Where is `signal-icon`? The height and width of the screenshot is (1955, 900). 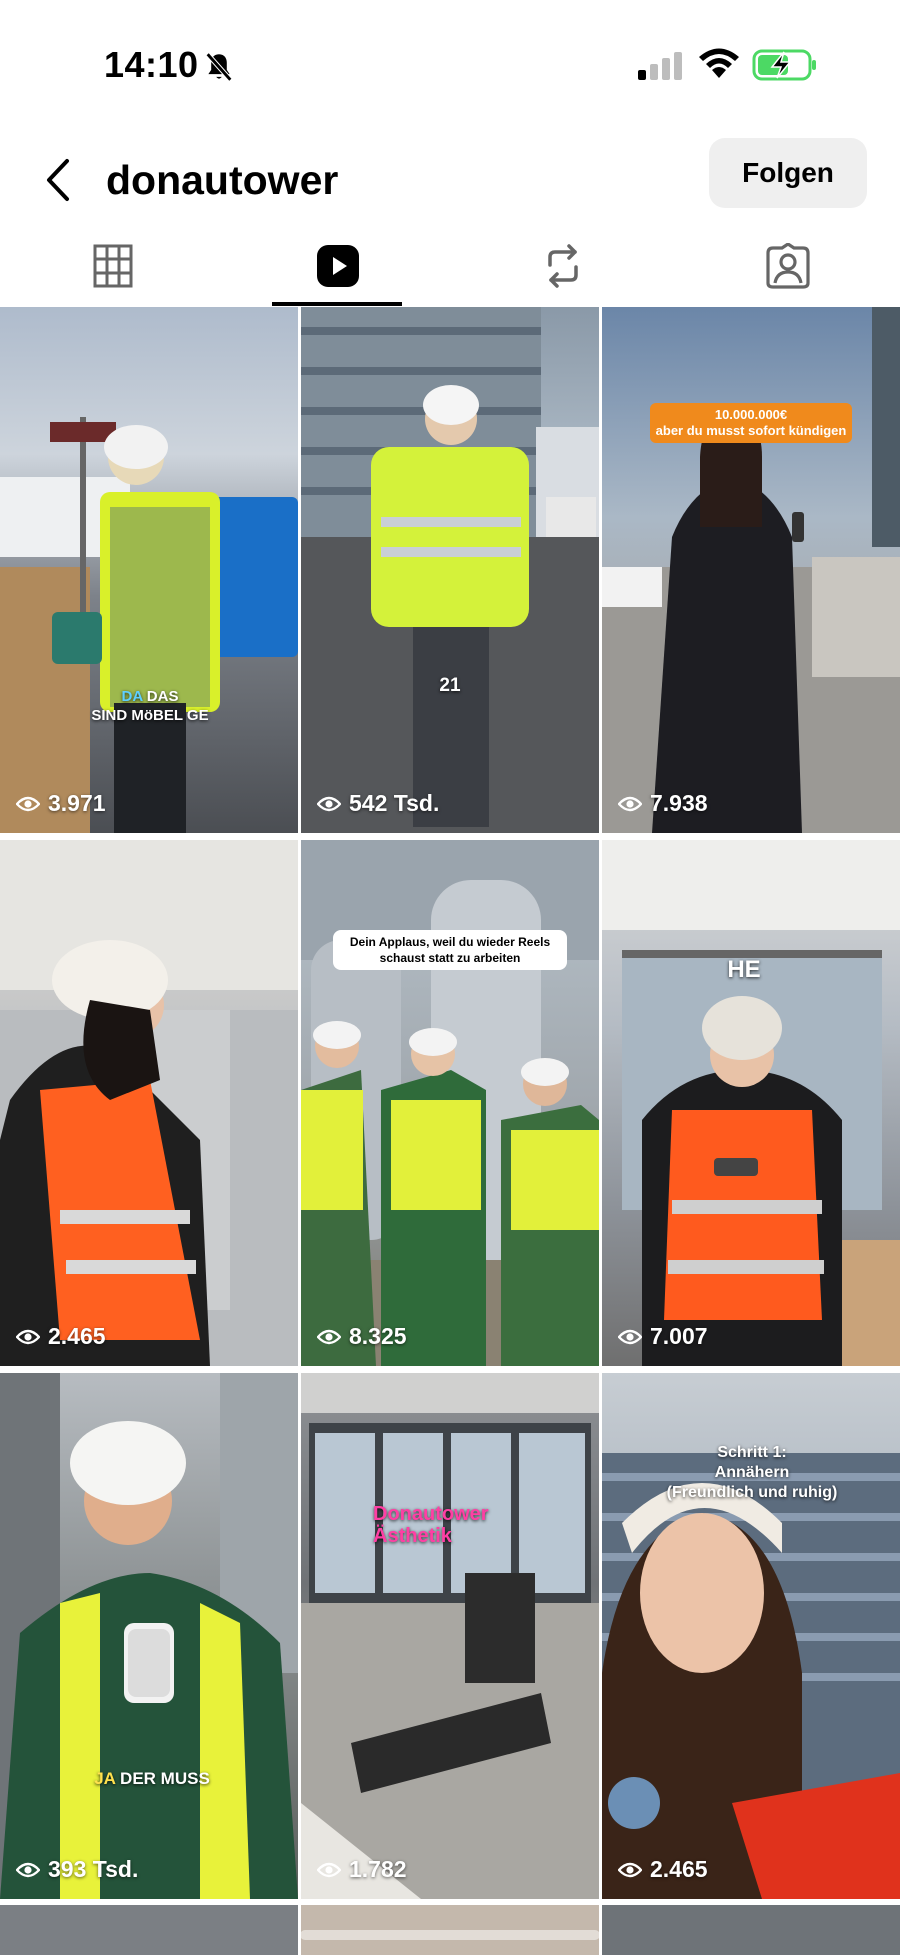
signal-icon is located at coordinates (660, 66).